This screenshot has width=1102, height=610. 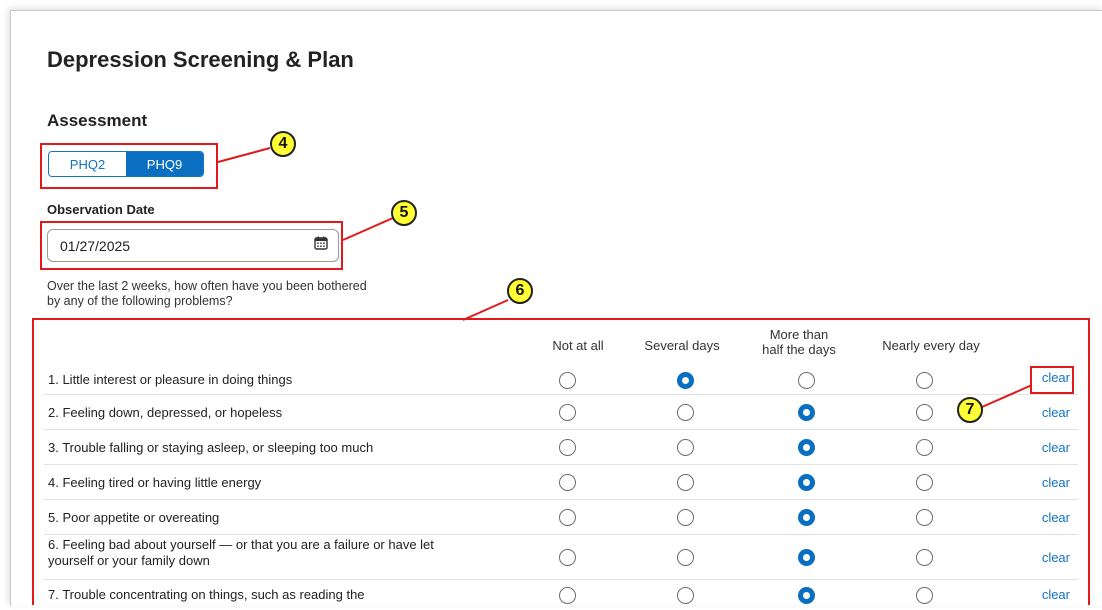 I want to click on section-title-assessment: Assessment, so click(x=97, y=120).